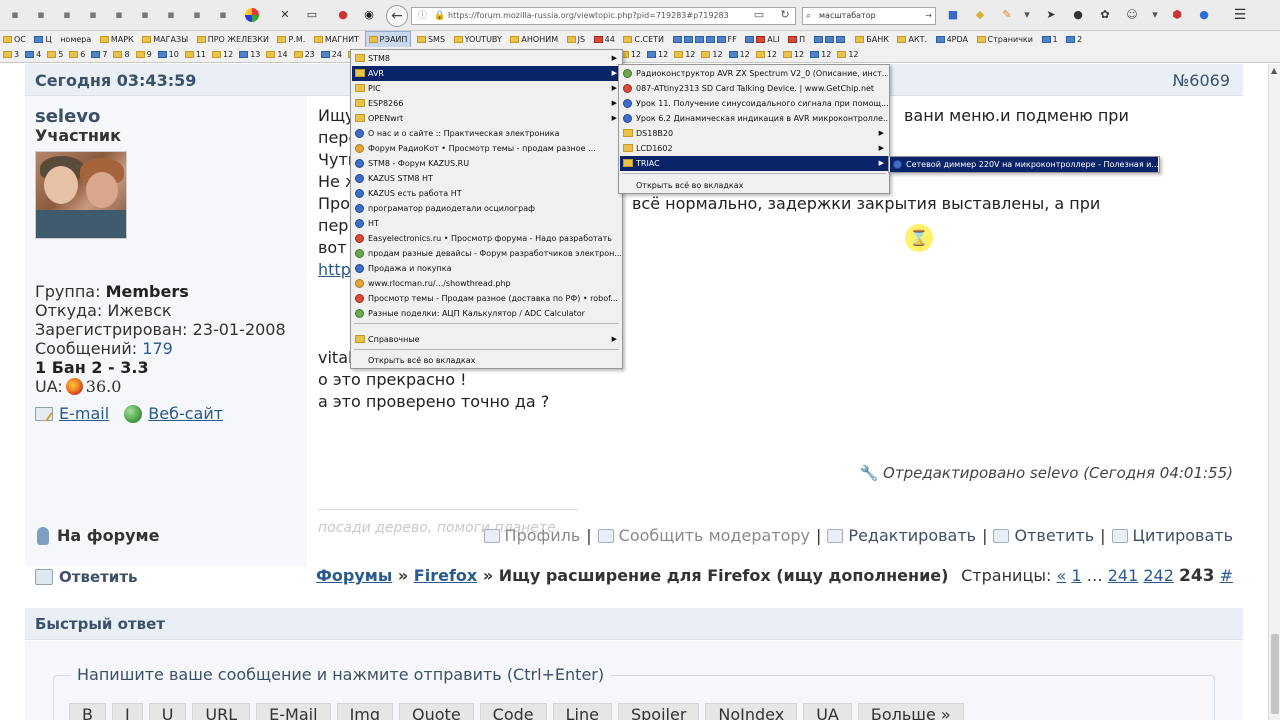 The image size is (1280, 720). What do you see at coordinates (1177, 15) in the screenshot?
I see `adblock-icon: ⬢` at bounding box center [1177, 15].